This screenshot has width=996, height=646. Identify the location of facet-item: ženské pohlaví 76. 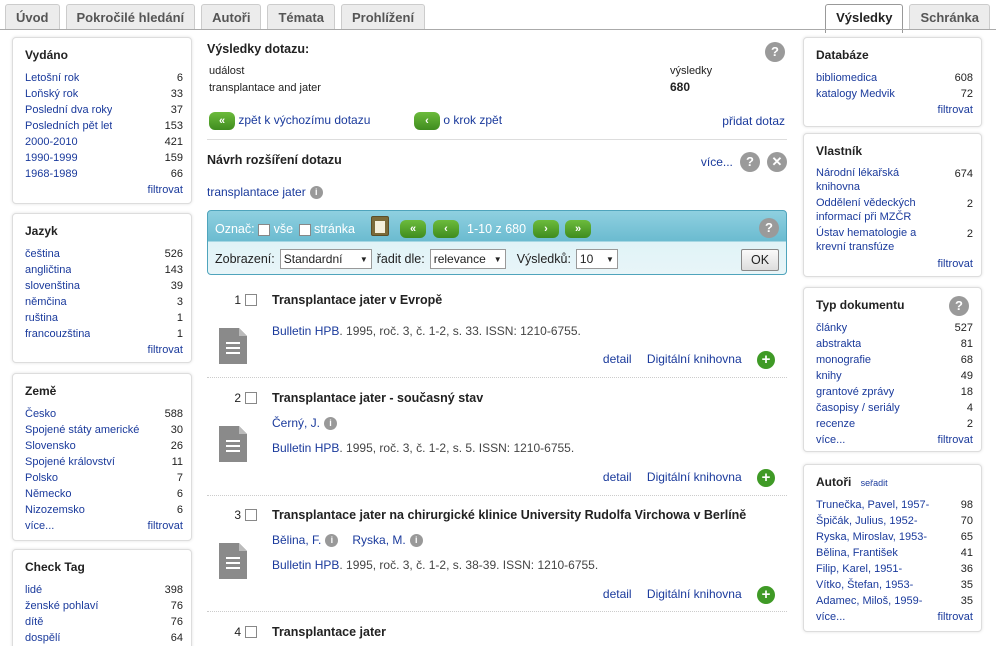
(104, 606).